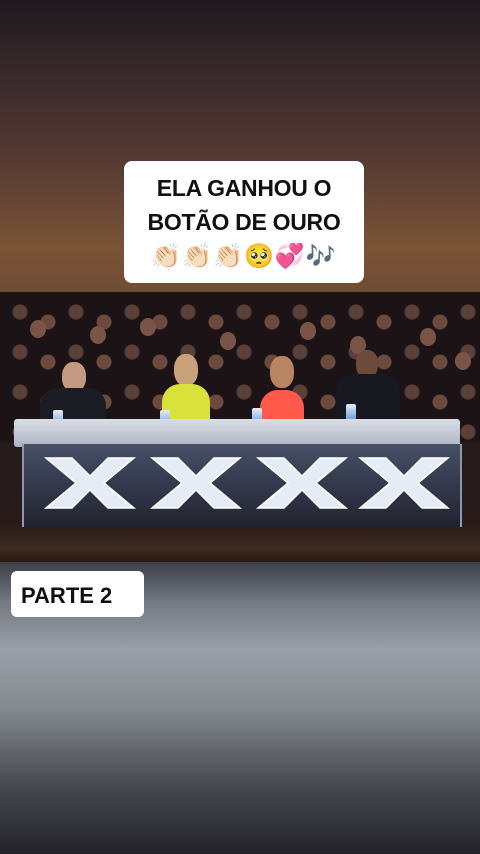  Describe the element at coordinates (237, 433) in the screenshot. I see `judges-desk-top` at that location.